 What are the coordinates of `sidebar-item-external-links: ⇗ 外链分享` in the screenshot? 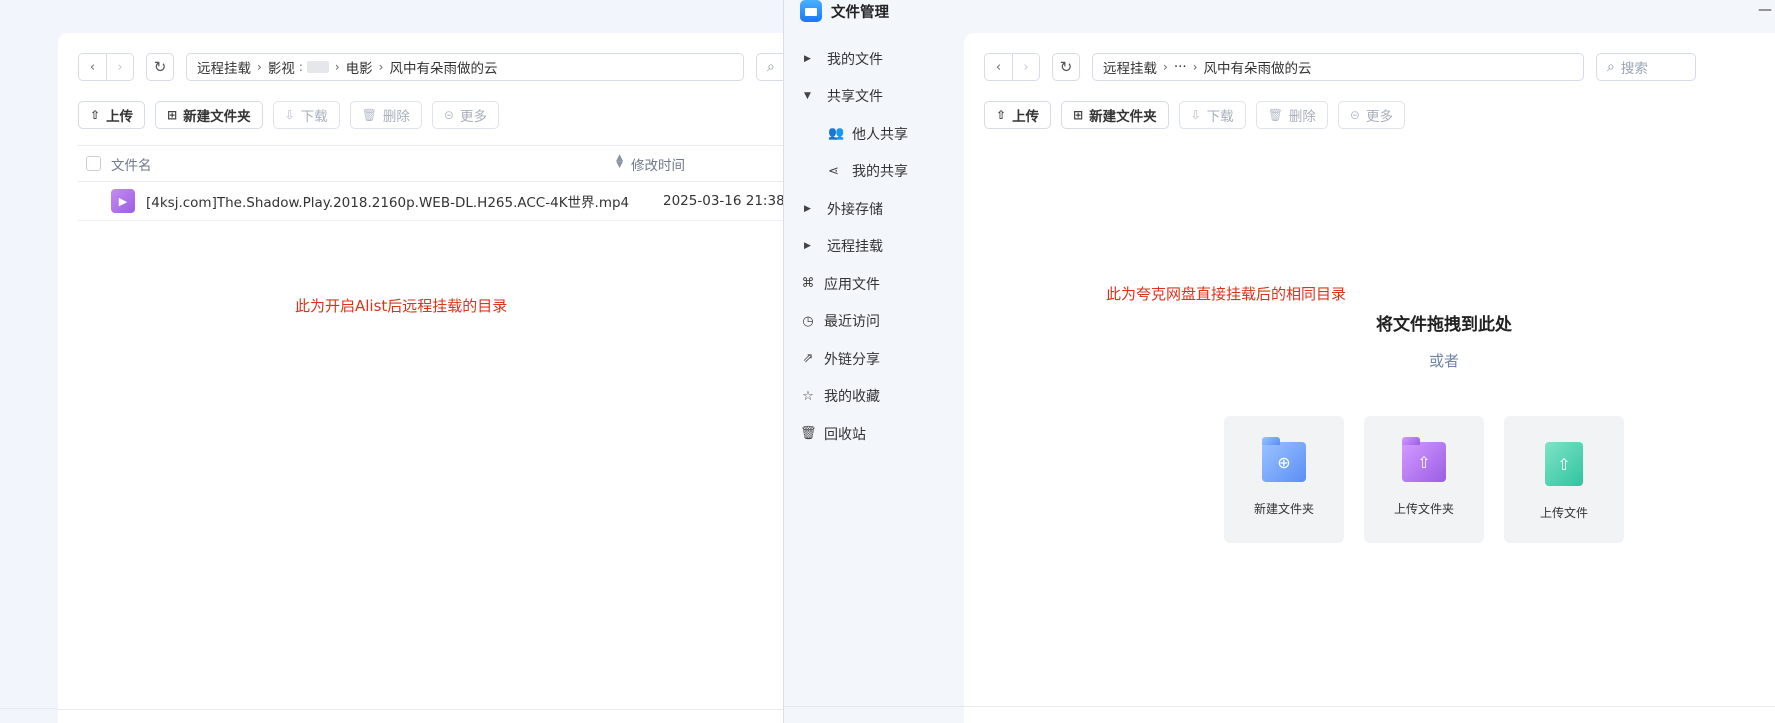 It's located at (874, 359).